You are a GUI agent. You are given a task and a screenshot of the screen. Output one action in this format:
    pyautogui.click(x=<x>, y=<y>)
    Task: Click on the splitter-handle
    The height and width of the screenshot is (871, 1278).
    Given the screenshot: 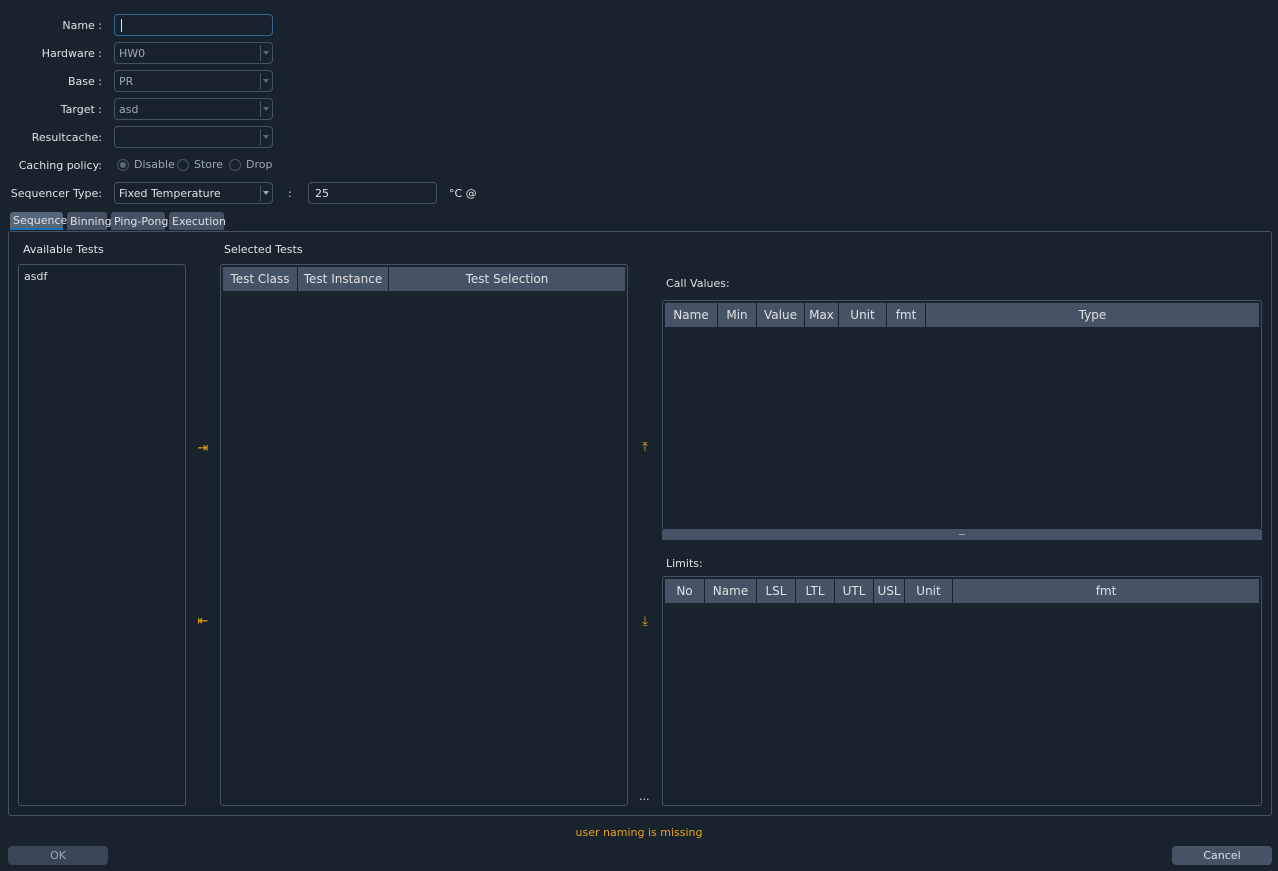 What is the action you would take?
    pyautogui.click(x=962, y=535)
    